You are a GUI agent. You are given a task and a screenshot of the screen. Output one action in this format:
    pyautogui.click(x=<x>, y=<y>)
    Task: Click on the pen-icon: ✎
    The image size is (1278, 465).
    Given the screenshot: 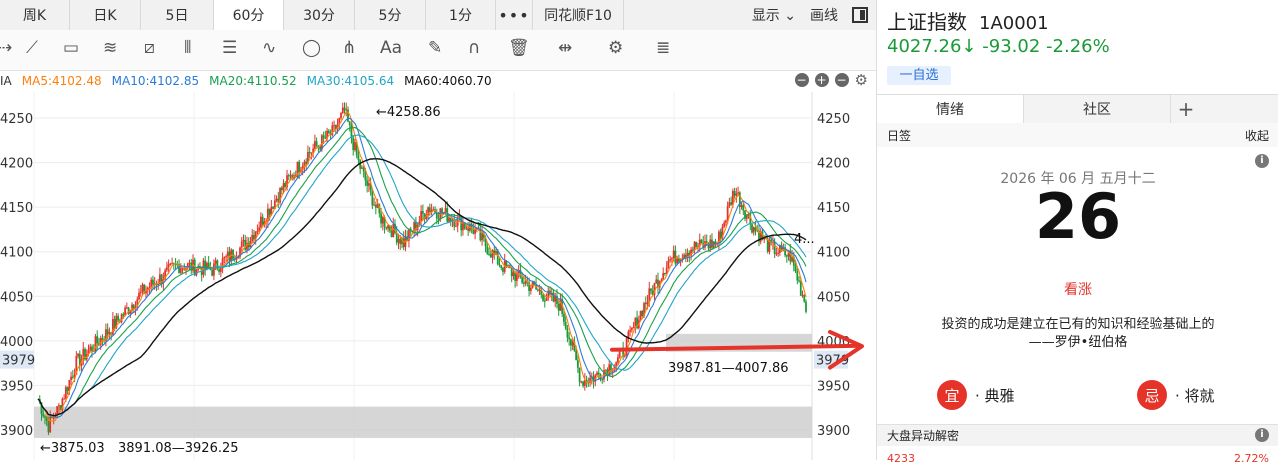 What is the action you would take?
    pyautogui.click(x=435, y=48)
    